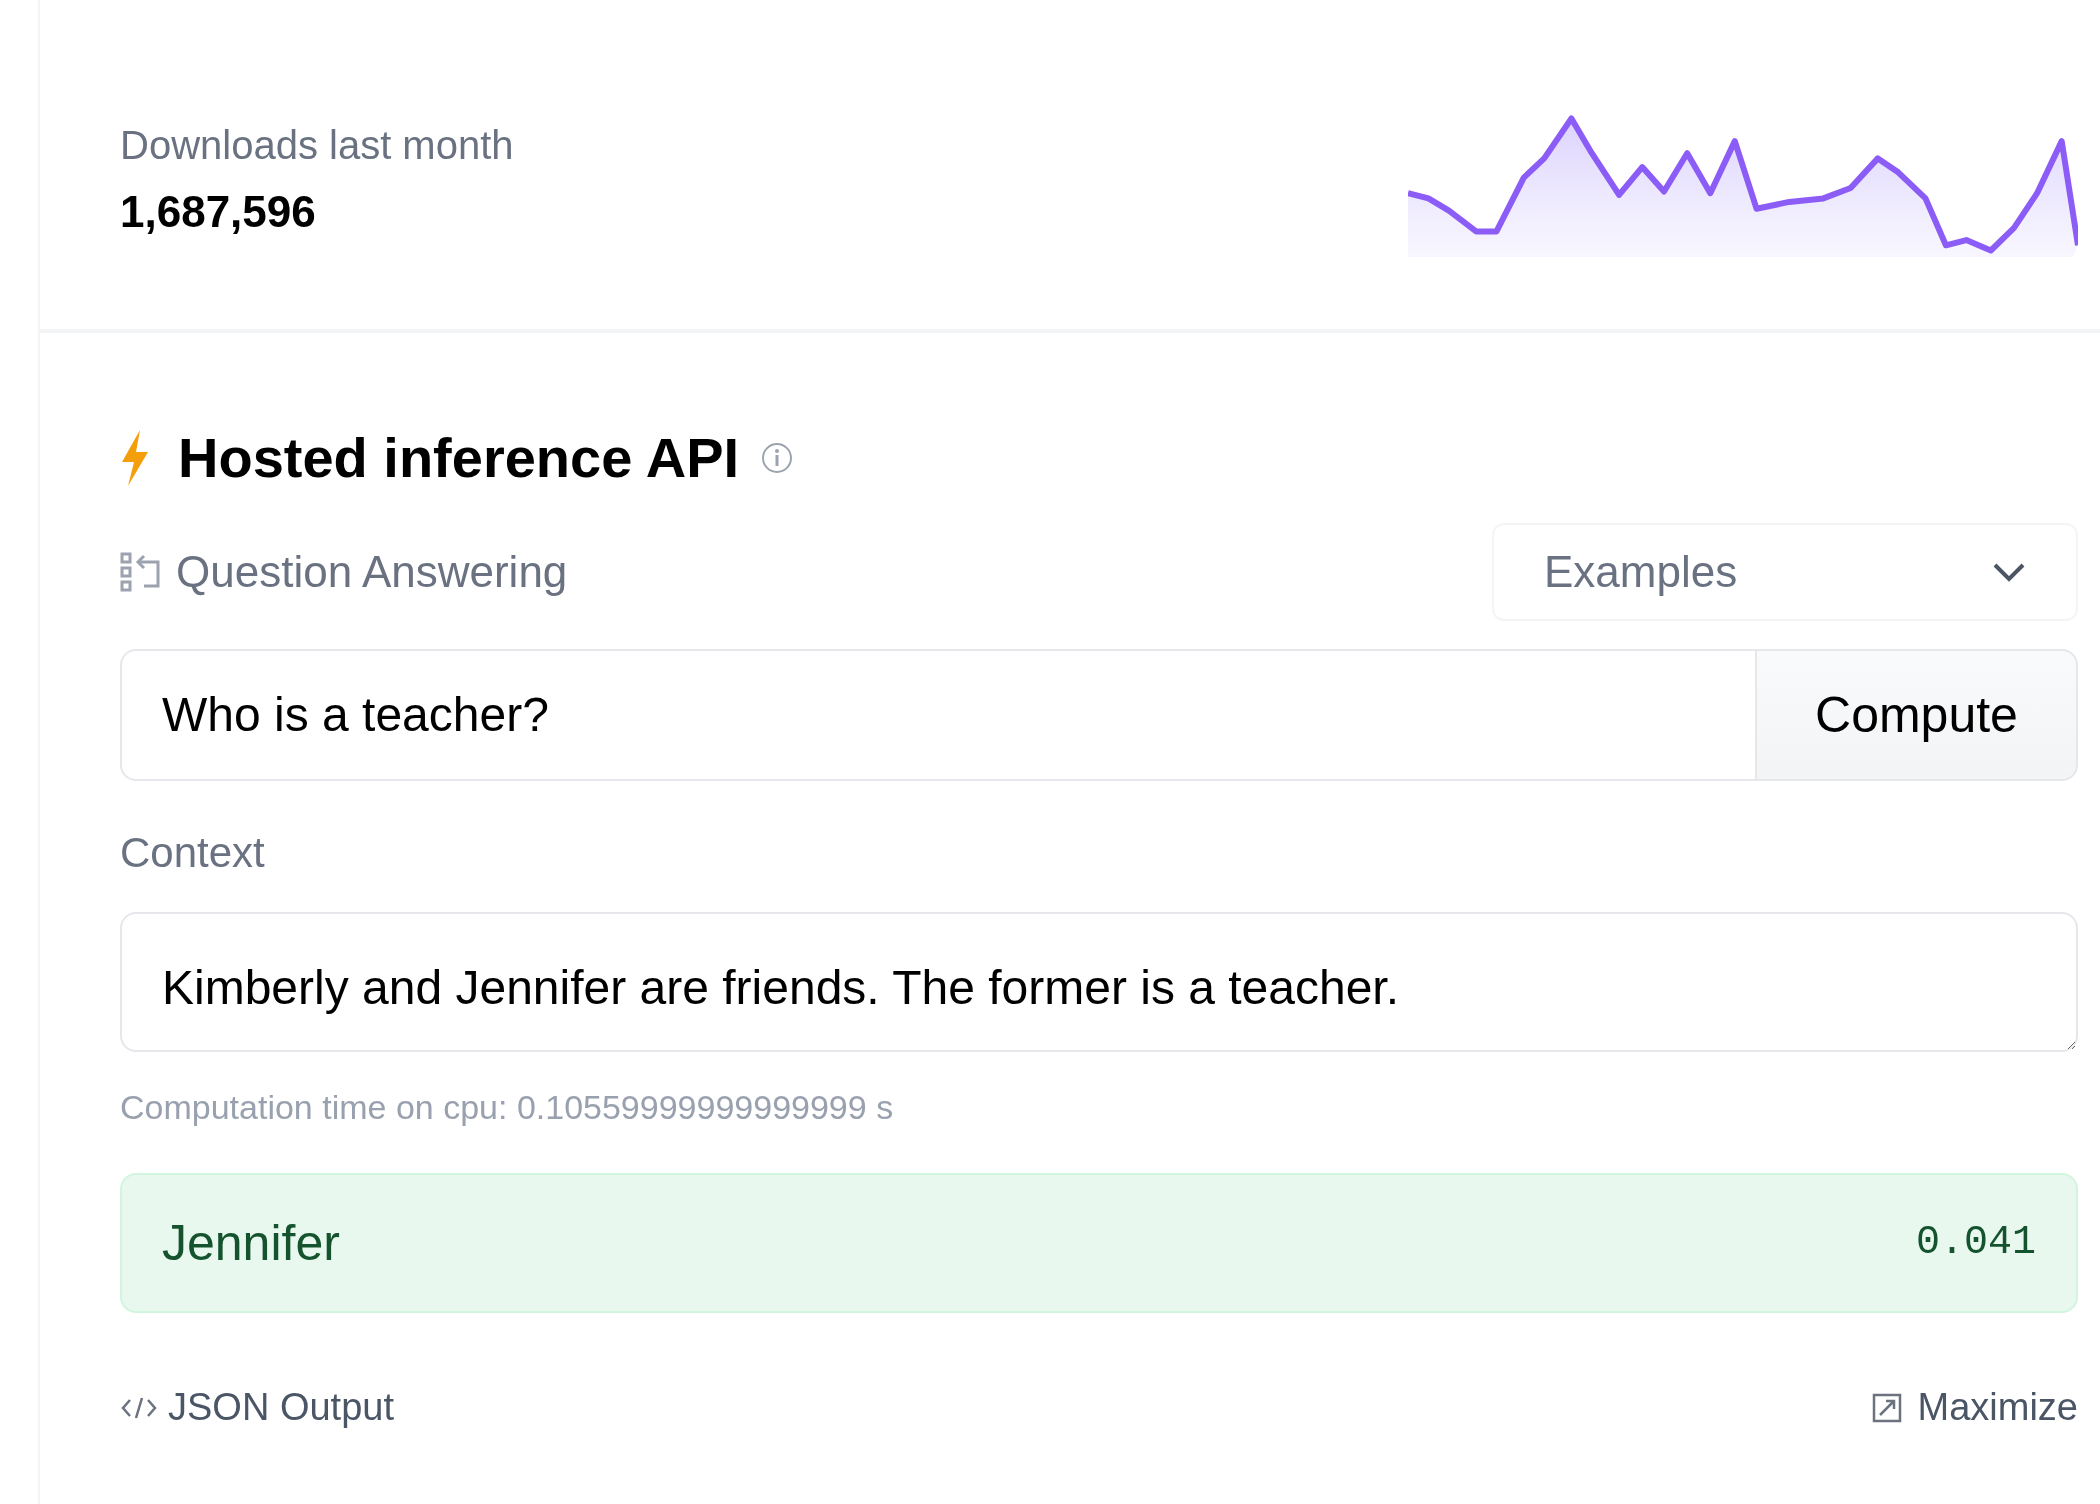 This screenshot has height=1504, width=2100. Describe the element at coordinates (251, 1243) in the screenshot. I see `answer-text: Jennifer` at that location.